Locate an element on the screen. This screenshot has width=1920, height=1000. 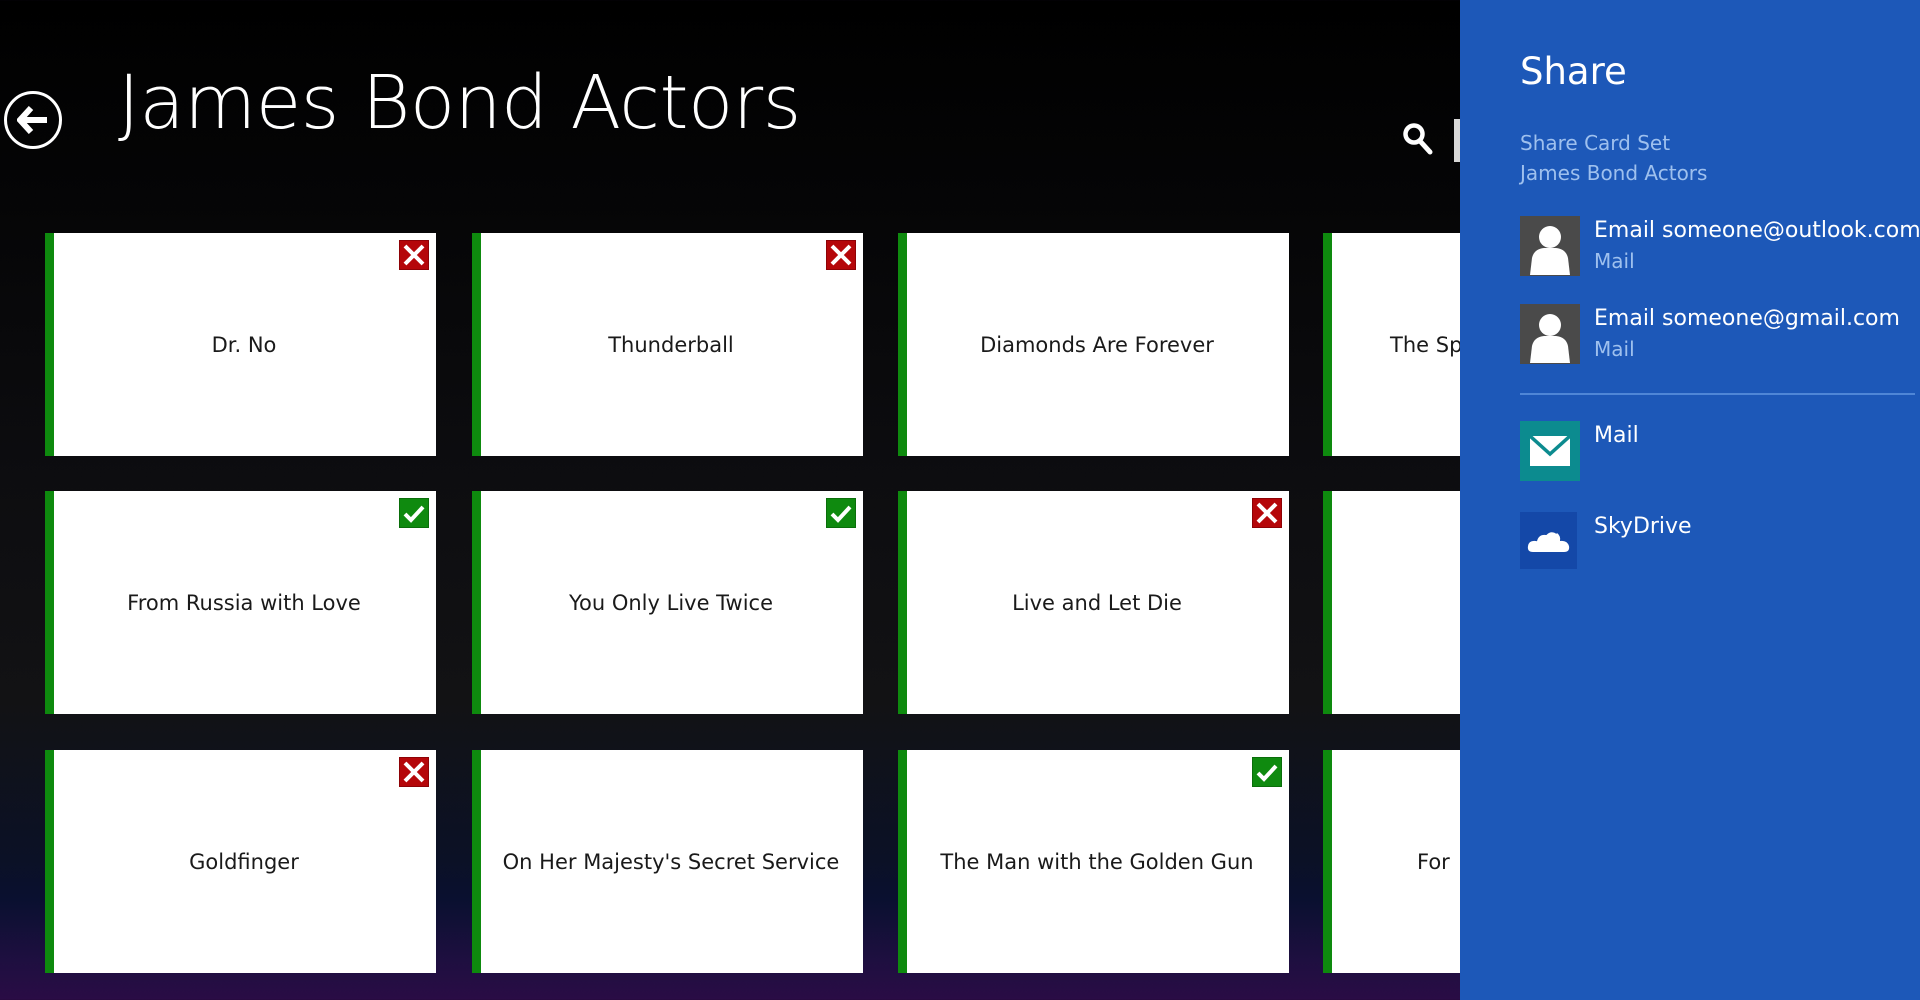
card-title: On Her Majesty's Secret Service is located at coordinates (671, 861).